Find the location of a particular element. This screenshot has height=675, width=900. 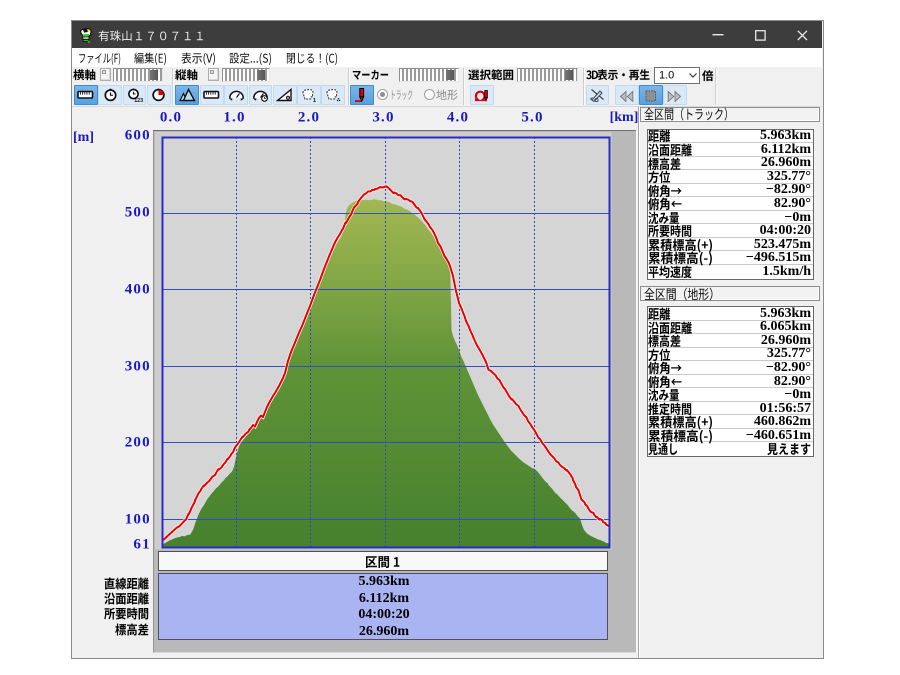

svg-text: 1 is located at coordinates (314, 100).